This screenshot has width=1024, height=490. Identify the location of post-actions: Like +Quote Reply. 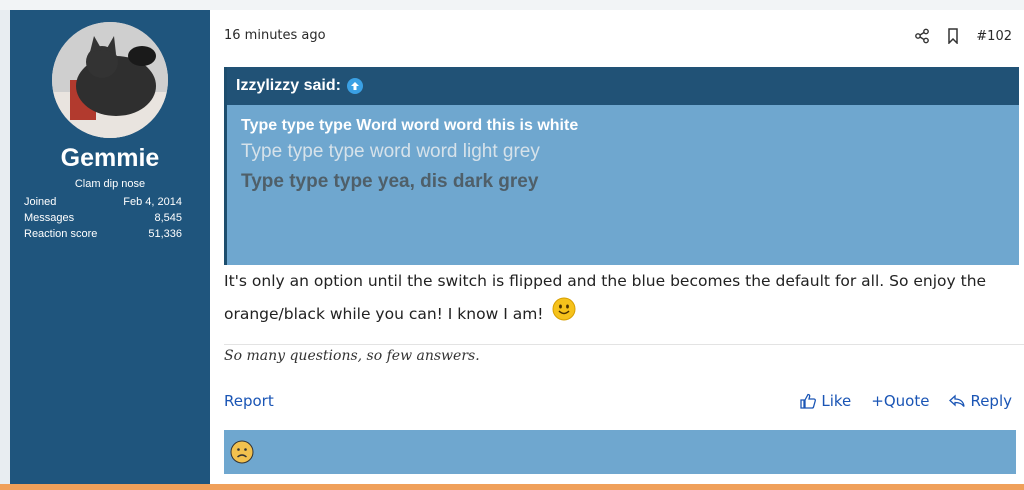
(906, 401).